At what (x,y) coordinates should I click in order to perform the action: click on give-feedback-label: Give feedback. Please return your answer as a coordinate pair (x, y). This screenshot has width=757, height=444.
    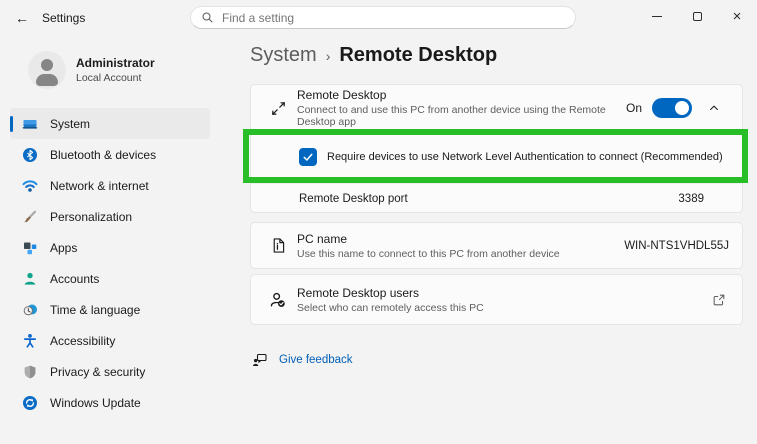
    Looking at the image, I should click on (316, 360).